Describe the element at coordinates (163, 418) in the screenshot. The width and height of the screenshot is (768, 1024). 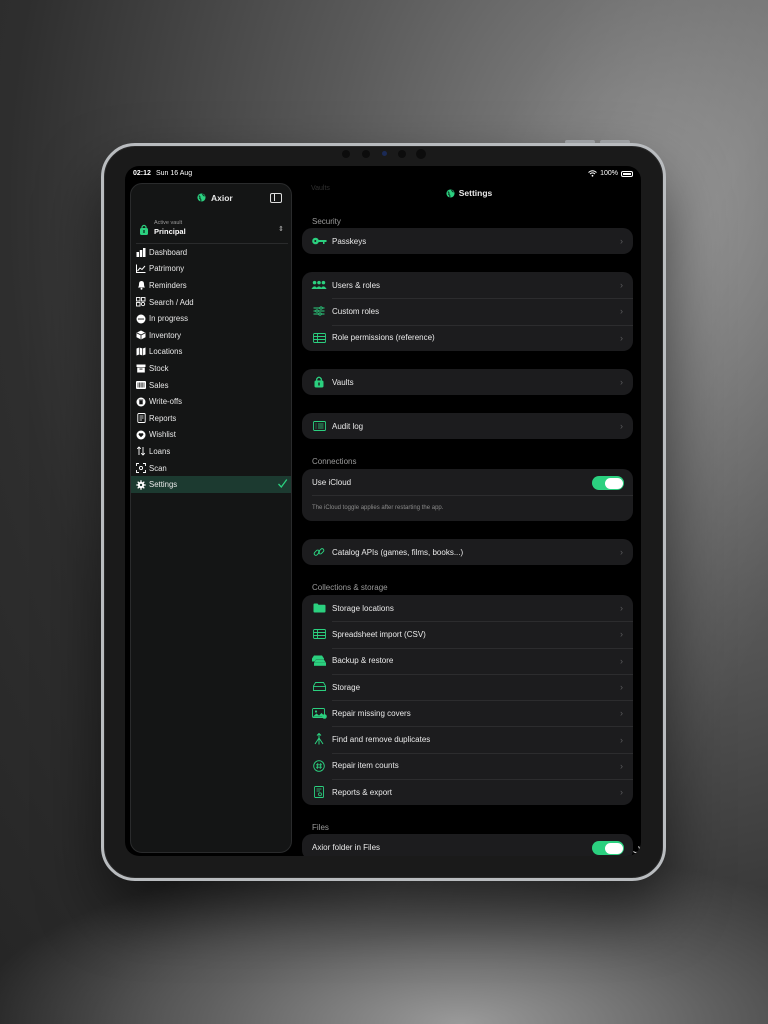
I see `sidebar-item-label: Reports` at that location.